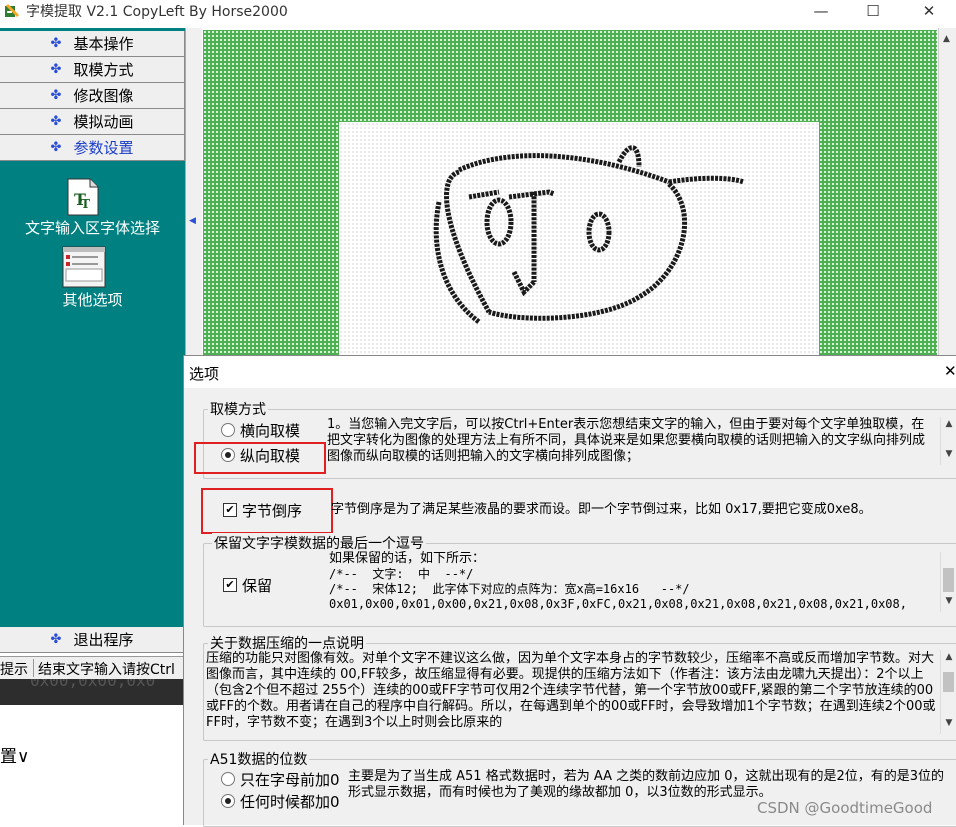 The image size is (956, 827). Describe the element at coordinates (845, 808) in the screenshot. I see `watermark: CSDN @GoodtimeGood` at that location.